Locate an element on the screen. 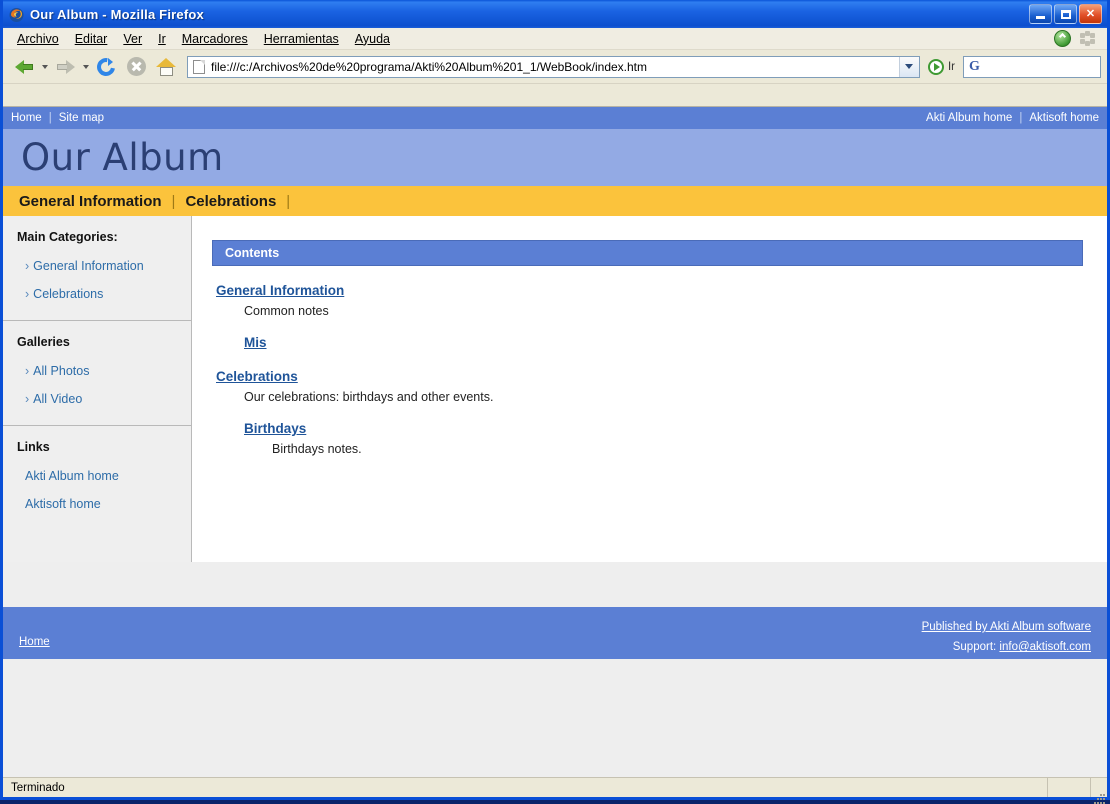 The image size is (1110, 804). page-icon is located at coordinates (199, 66).